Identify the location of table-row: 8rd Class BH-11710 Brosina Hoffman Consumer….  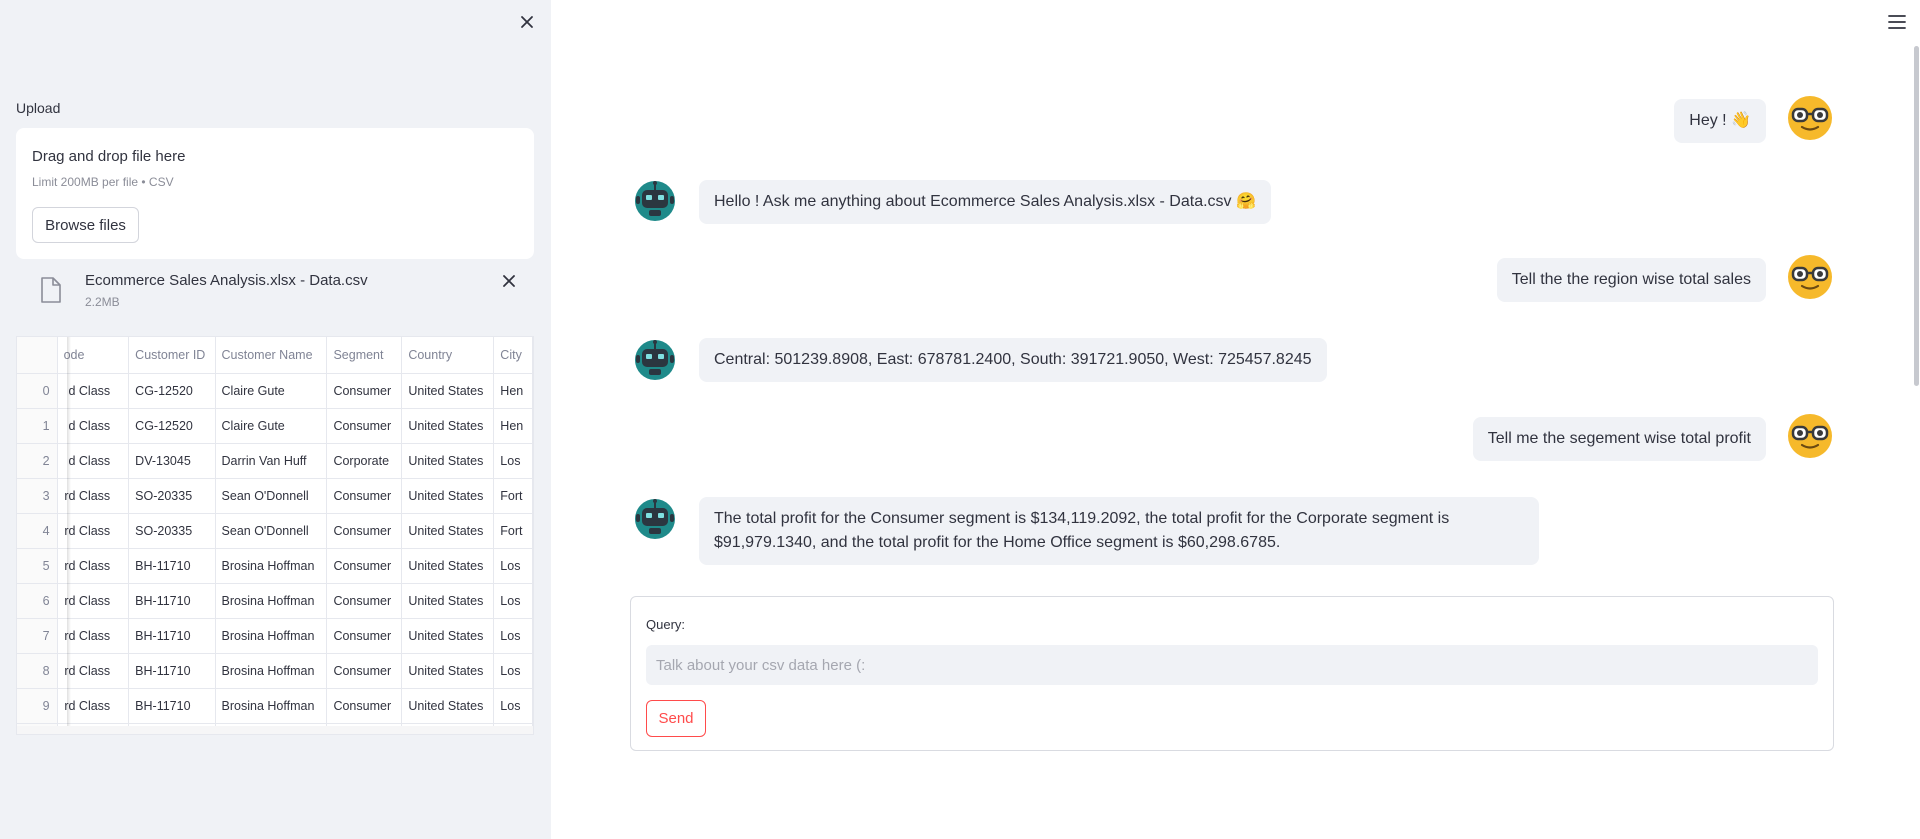
(275, 671).